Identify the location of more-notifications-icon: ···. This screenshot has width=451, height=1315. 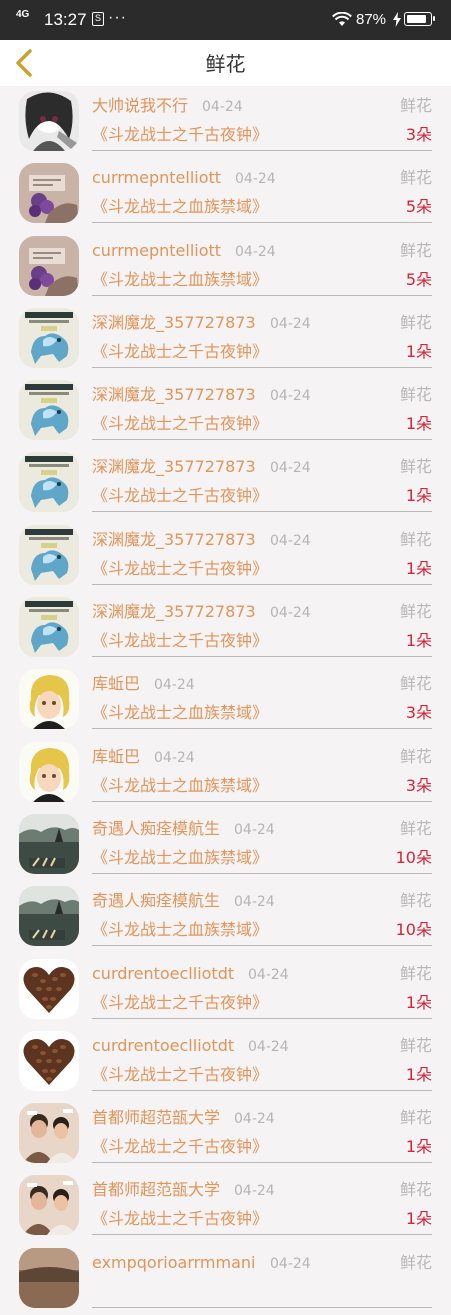
(117, 17).